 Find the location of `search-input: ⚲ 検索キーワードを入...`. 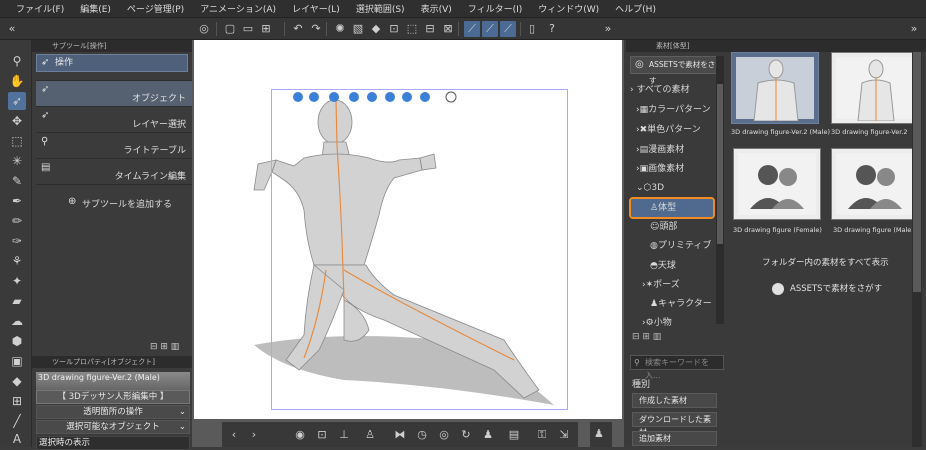

search-input: ⚲ 検索キーワードを入... is located at coordinates (677, 367).